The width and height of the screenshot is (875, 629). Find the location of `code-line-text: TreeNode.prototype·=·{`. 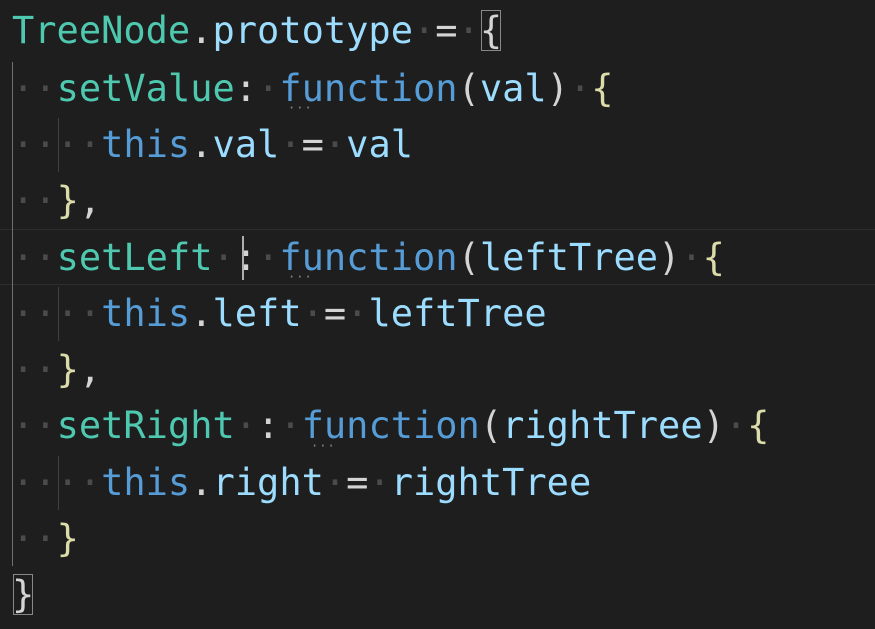

code-line-text: TreeNode.prototype·=·{ is located at coordinates (257, 31).